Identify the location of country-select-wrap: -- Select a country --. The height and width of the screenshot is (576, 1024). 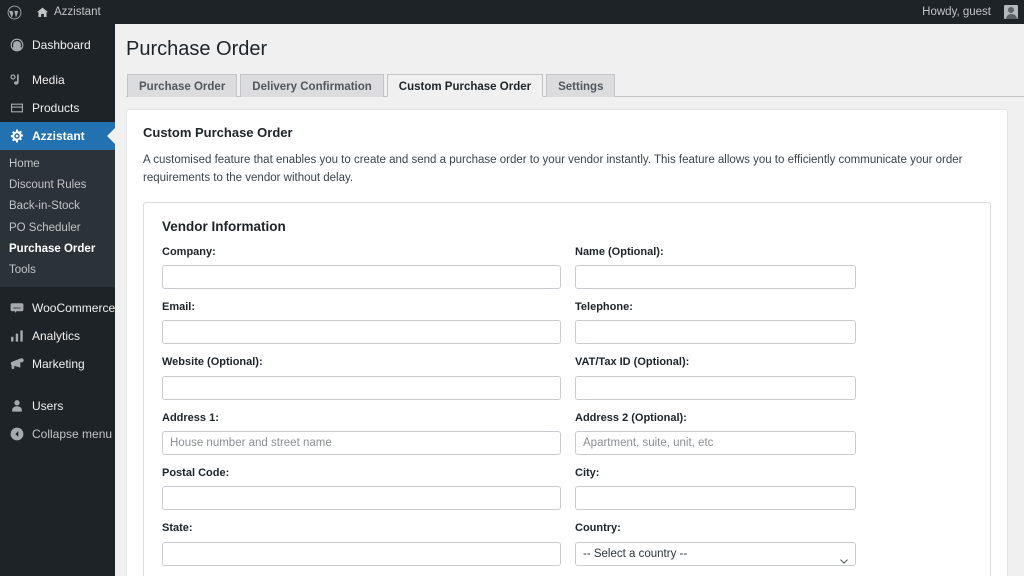
(715, 553).